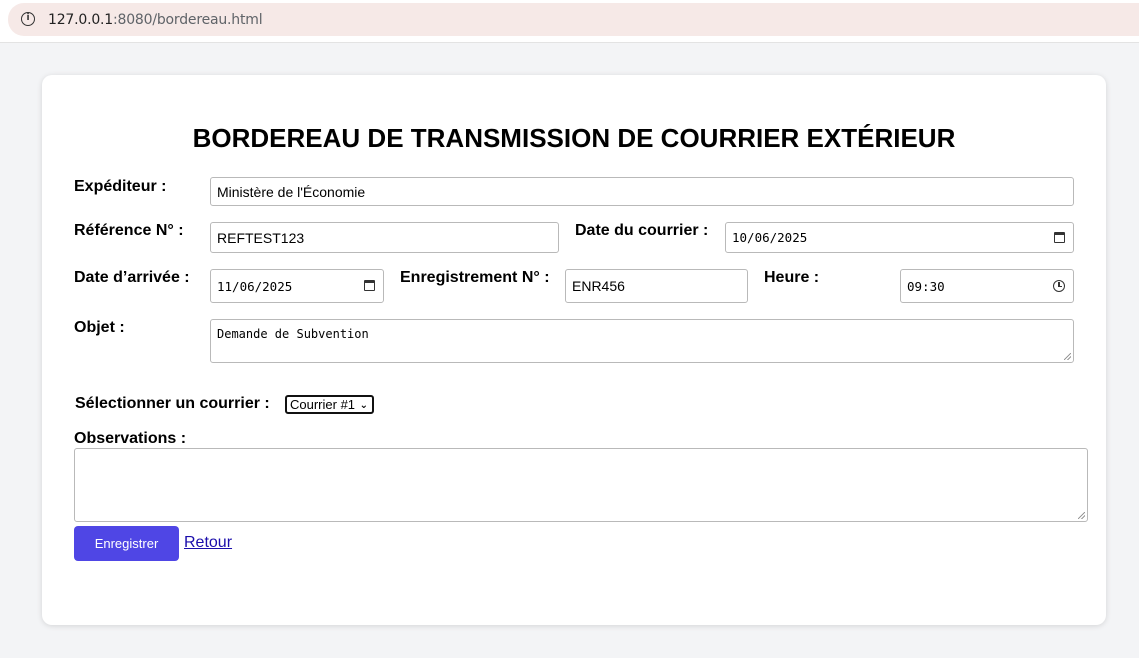  What do you see at coordinates (188, 20) in the screenshot?
I see `url-path: :8080/bordereau.html` at bounding box center [188, 20].